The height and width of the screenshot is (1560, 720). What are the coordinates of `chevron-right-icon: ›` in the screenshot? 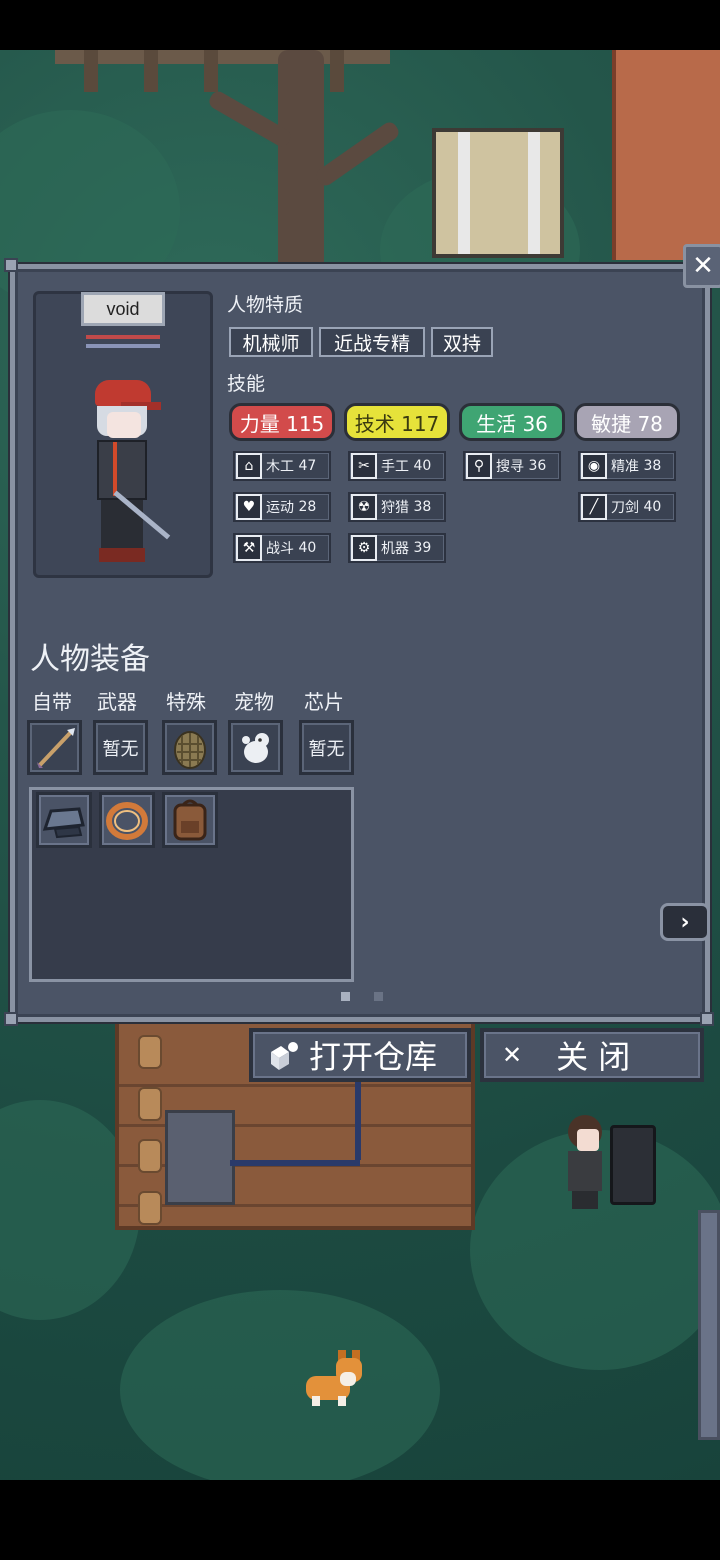 It's located at (685, 922).